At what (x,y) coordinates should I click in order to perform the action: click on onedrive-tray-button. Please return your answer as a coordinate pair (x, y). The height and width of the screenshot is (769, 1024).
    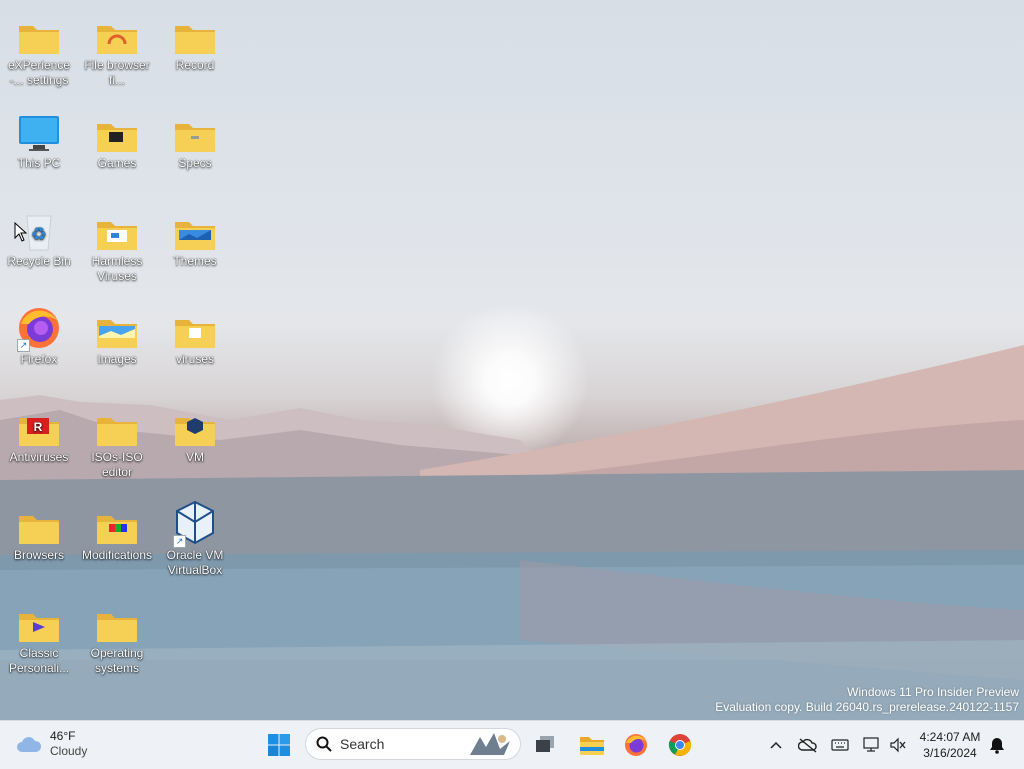
    Looking at the image, I should click on (808, 745).